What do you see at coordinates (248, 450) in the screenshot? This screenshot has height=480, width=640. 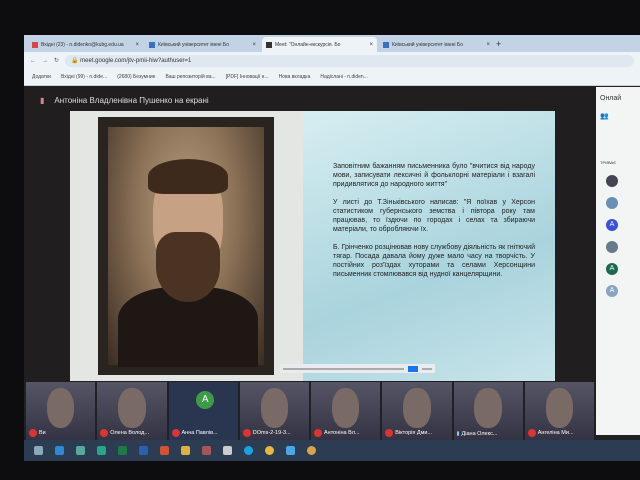 I see `skype-icon` at bounding box center [248, 450].